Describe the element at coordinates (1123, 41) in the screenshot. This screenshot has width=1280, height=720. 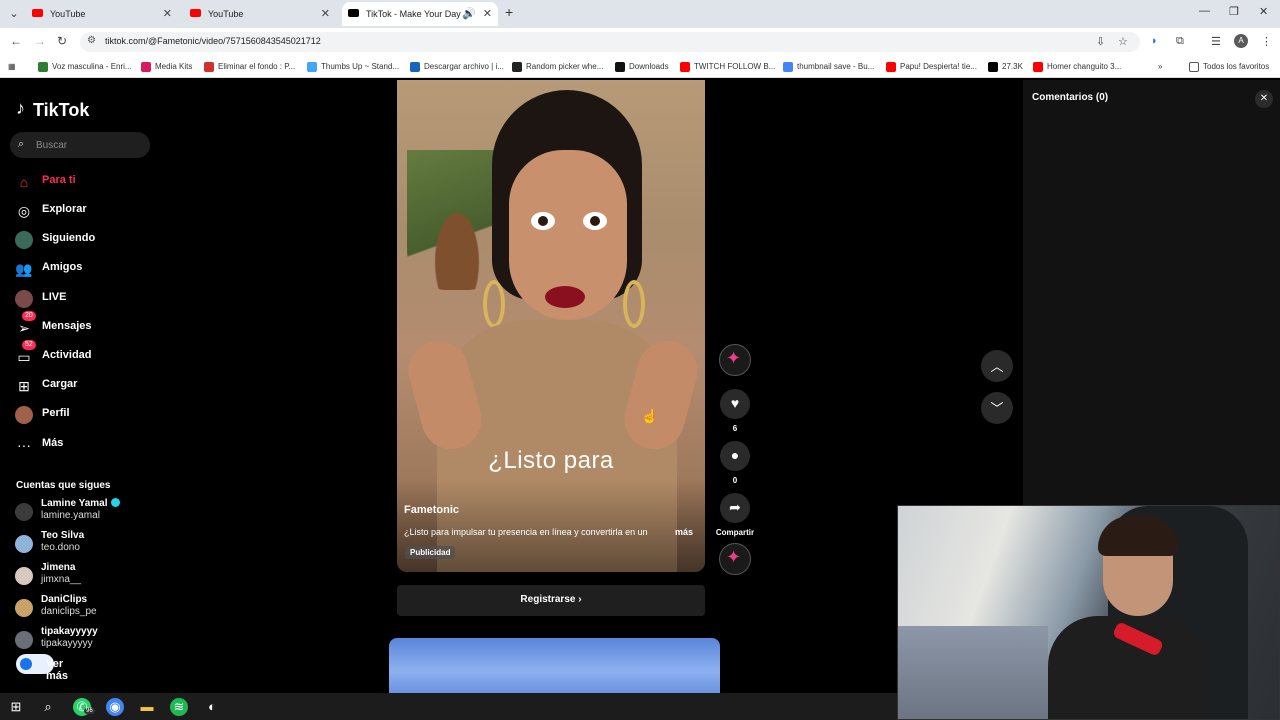
I see `bookmark-star-icon: ☆` at that location.